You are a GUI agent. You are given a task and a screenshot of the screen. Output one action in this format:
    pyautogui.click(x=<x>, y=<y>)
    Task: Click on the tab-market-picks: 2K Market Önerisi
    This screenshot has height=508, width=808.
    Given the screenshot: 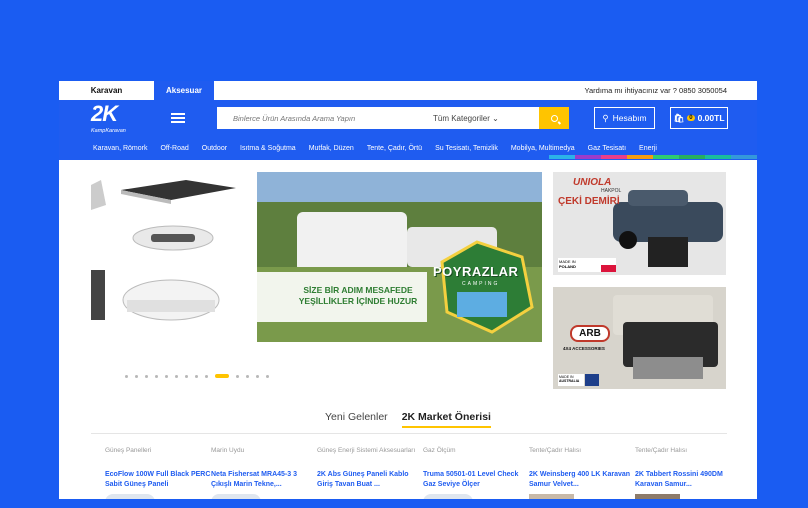 What is the action you would take?
    pyautogui.click(x=446, y=419)
    